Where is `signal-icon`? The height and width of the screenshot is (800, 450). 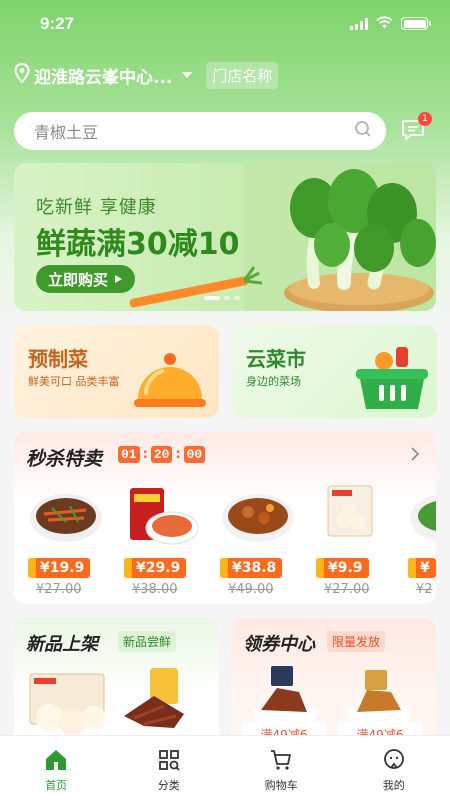 signal-icon is located at coordinates (359, 23).